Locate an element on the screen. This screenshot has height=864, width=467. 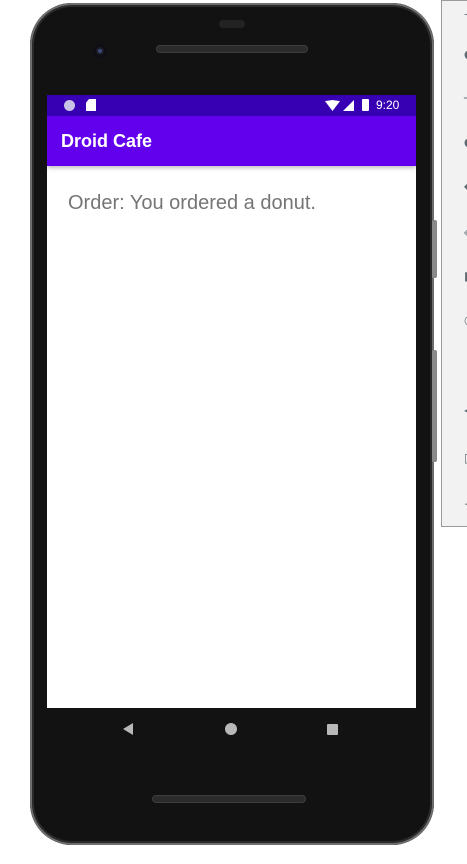
app-bar: Droid Cafe is located at coordinates (231, 141).